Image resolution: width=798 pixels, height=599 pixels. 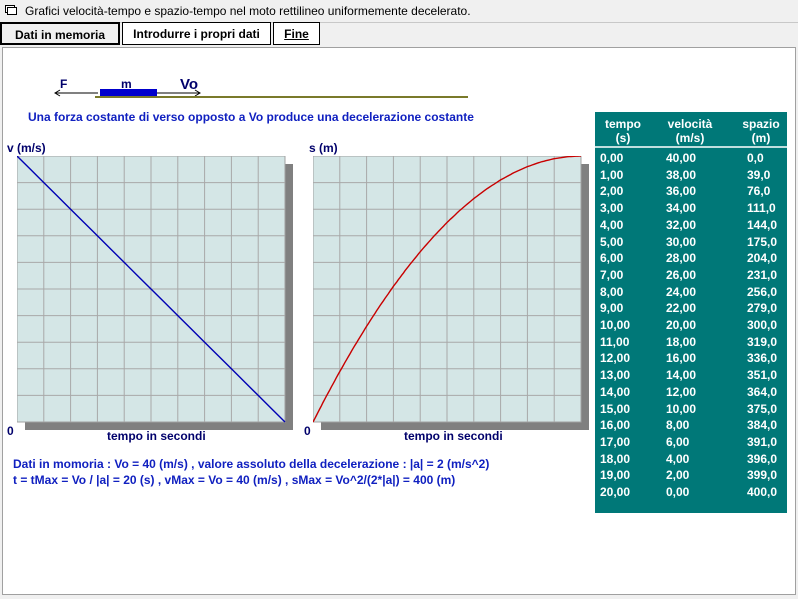 I want to click on cell-time: 0,00, so click(x=612, y=158).